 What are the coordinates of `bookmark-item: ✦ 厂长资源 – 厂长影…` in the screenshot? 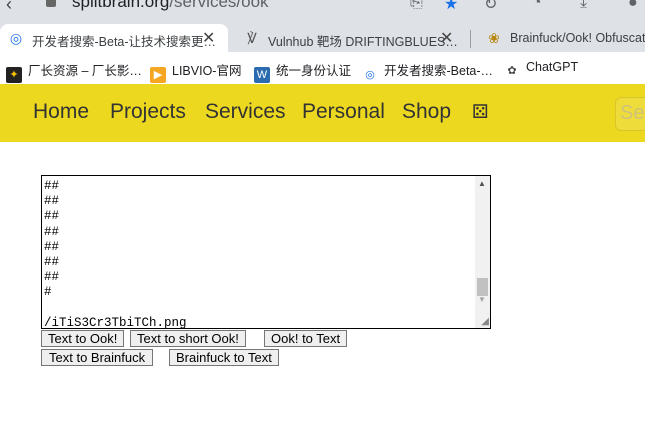 It's located at (74, 71).